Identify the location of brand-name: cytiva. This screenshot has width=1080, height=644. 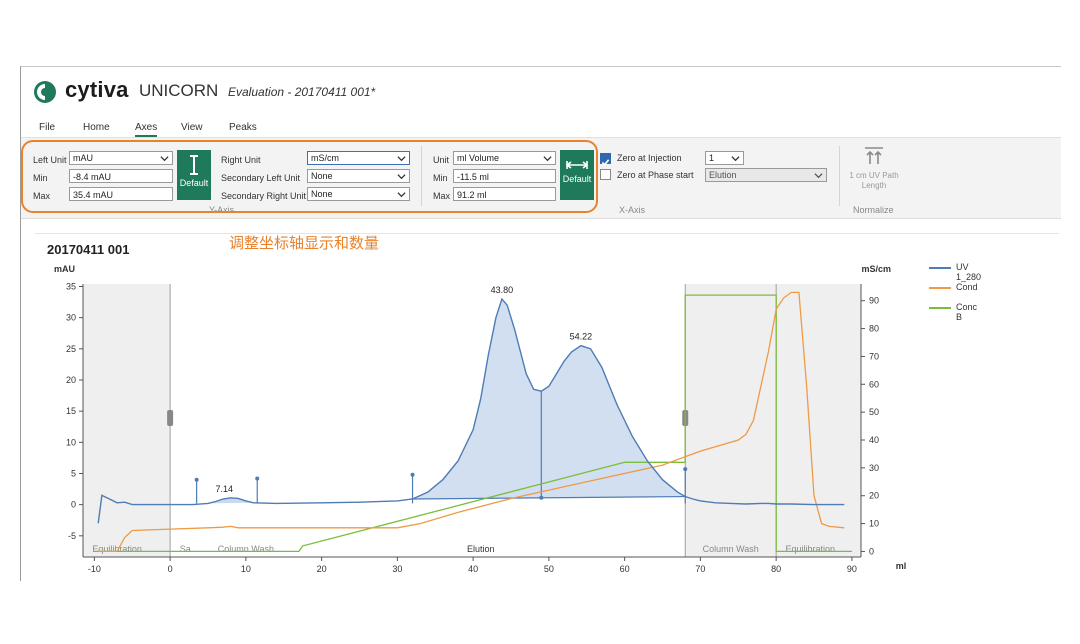
(97, 89).